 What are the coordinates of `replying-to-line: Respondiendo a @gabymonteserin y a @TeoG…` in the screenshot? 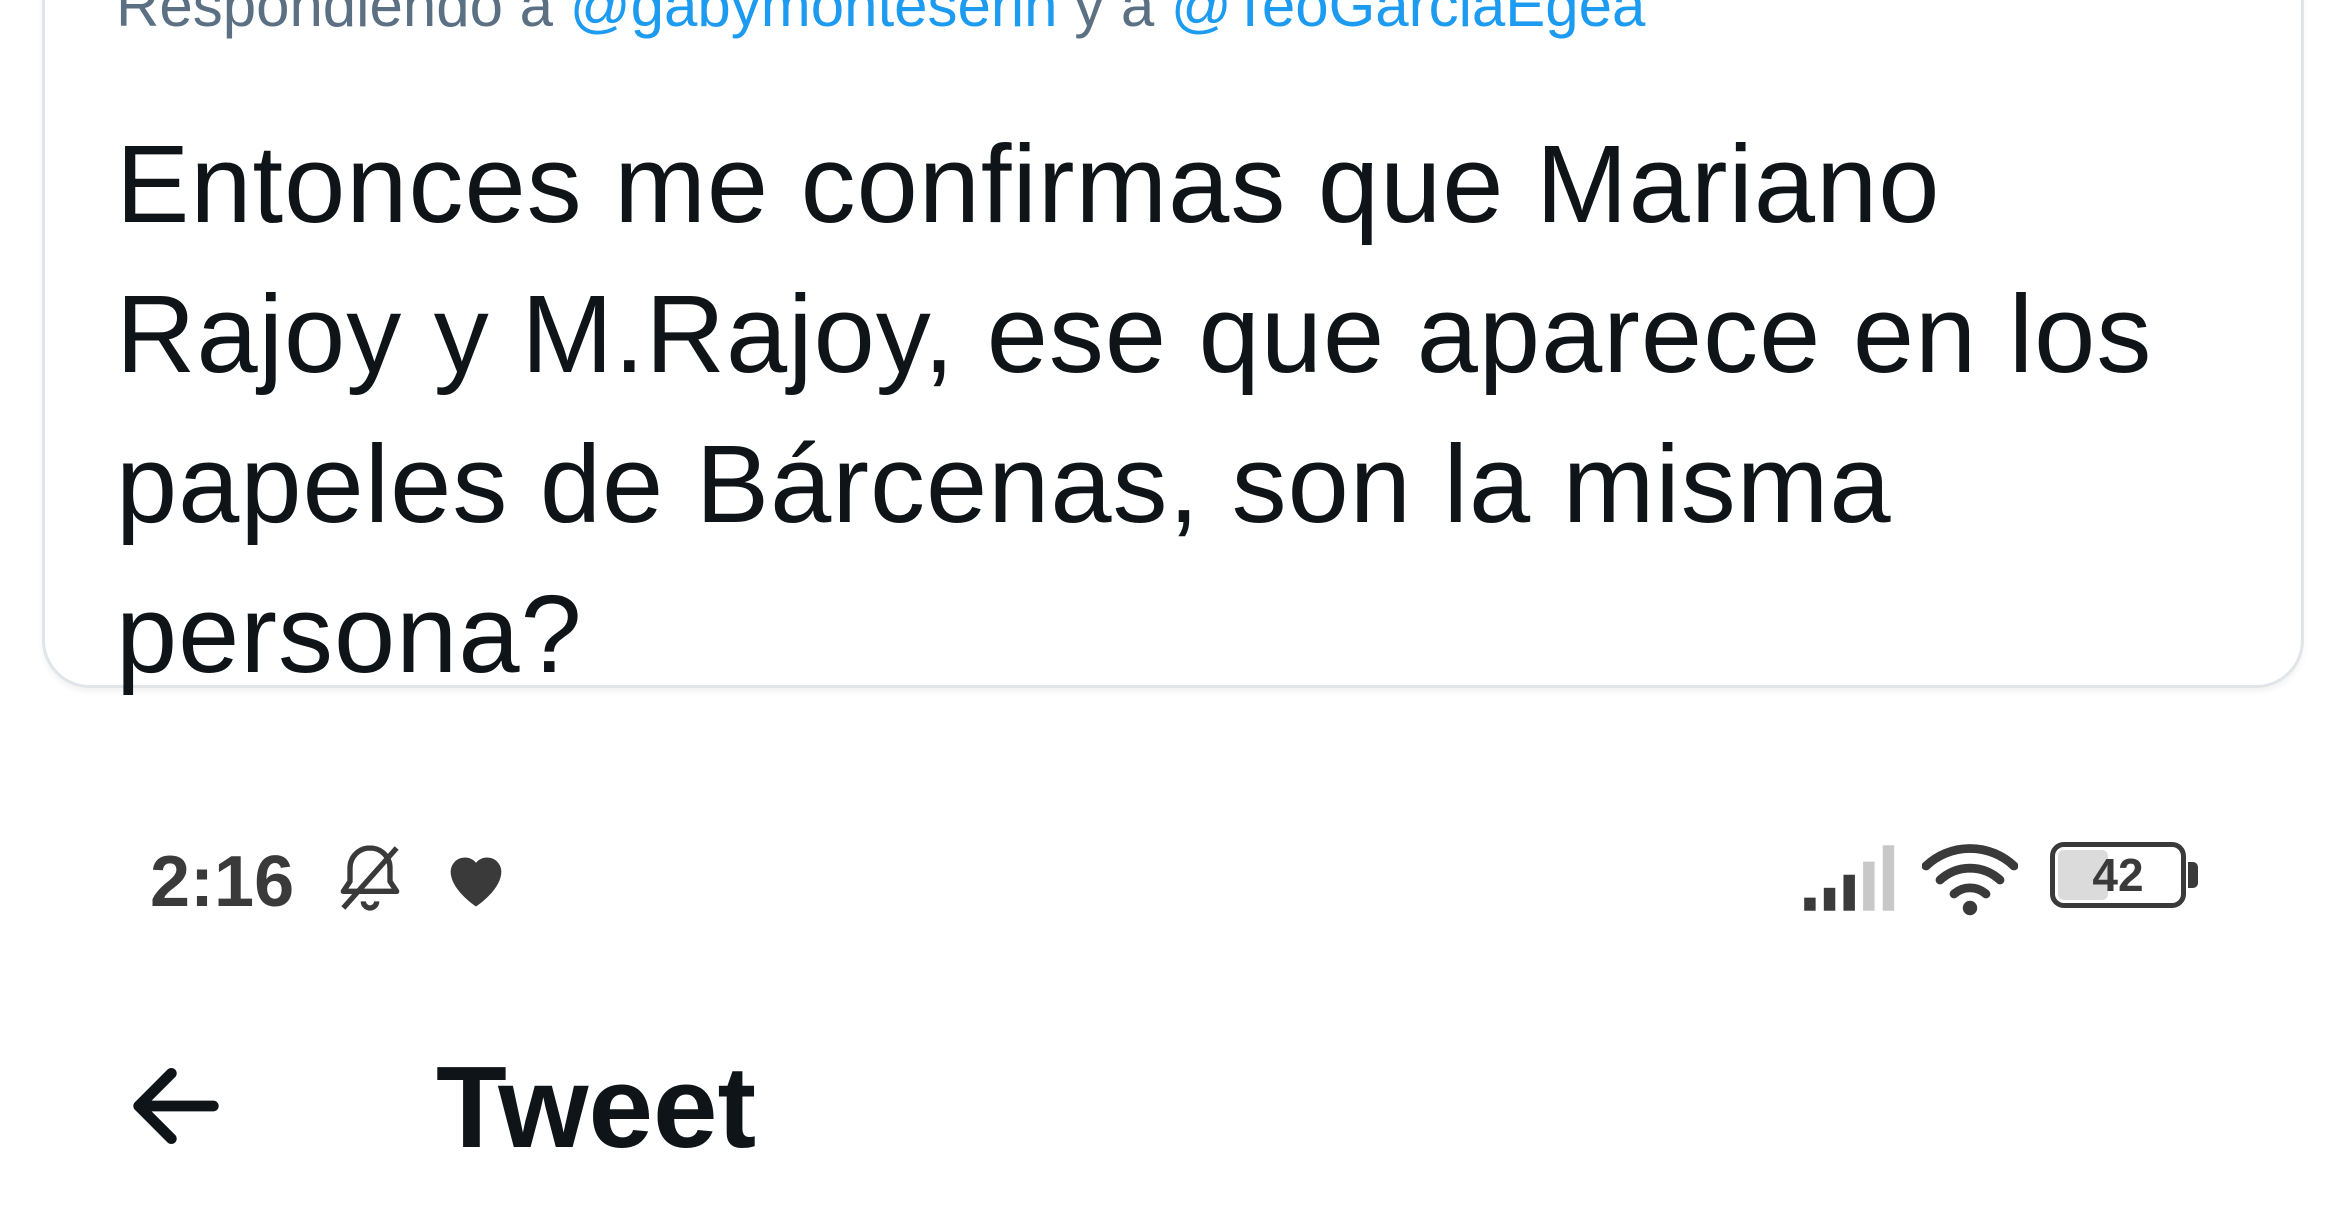 It's located at (880, 21).